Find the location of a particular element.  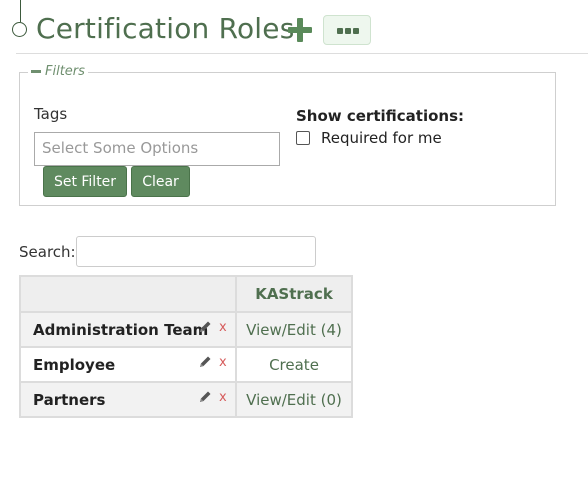

show-certifications-label: Show certifications: is located at coordinates (380, 116).